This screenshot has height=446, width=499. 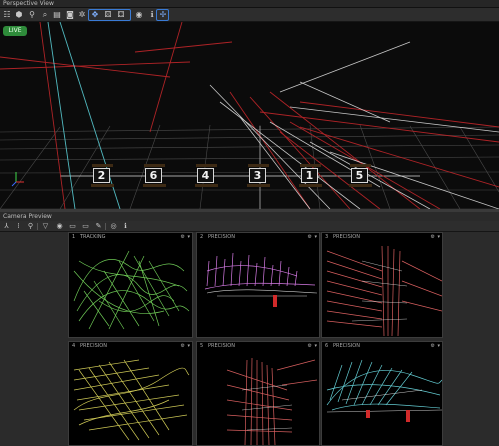 I want to click on camera-3-render, so click(x=384, y=291).